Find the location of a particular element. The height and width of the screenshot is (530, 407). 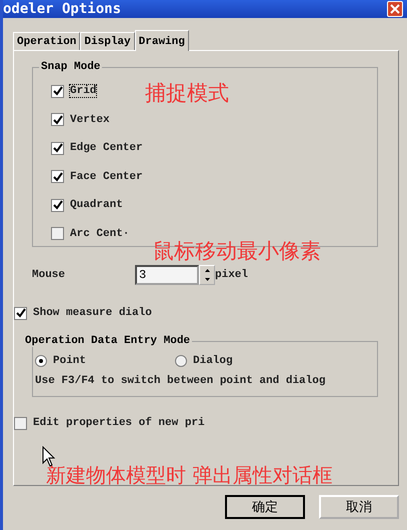

checkbox-label: Vertex is located at coordinates (90, 120).